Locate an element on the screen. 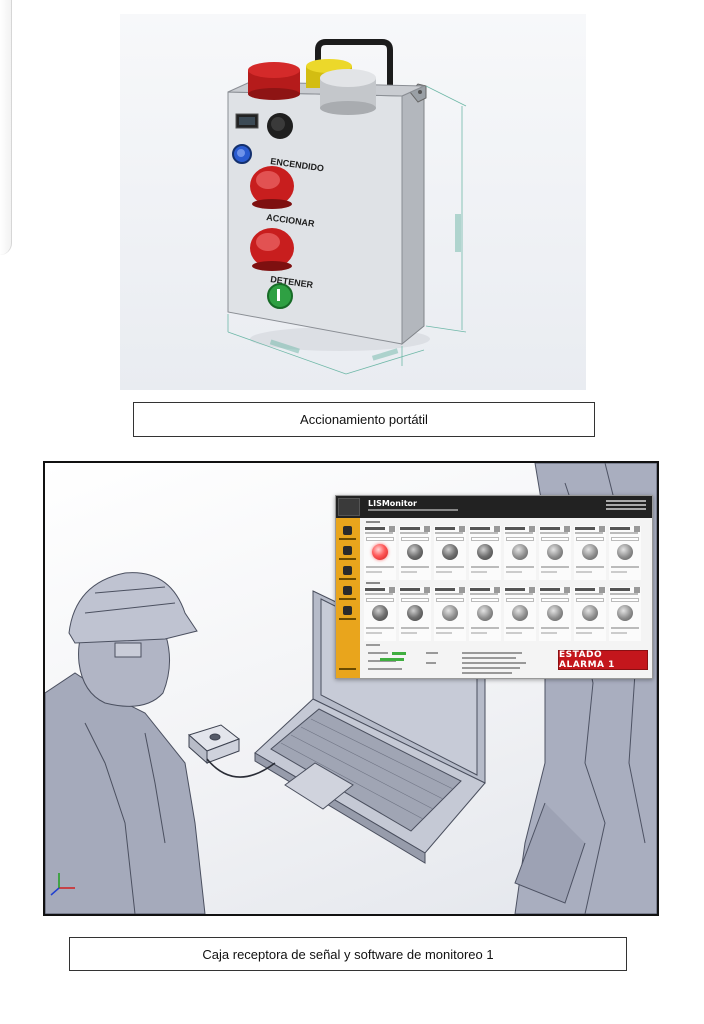 The height and width of the screenshot is (1024, 704). home-icon is located at coordinates (347, 530).